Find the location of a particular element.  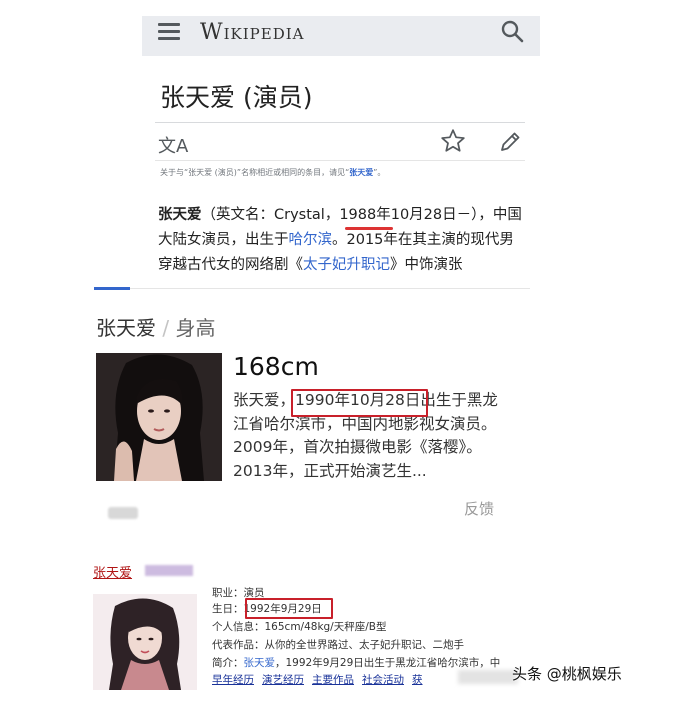

watermark-text: 头条 @桃枫娱乐 is located at coordinates (567, 674).